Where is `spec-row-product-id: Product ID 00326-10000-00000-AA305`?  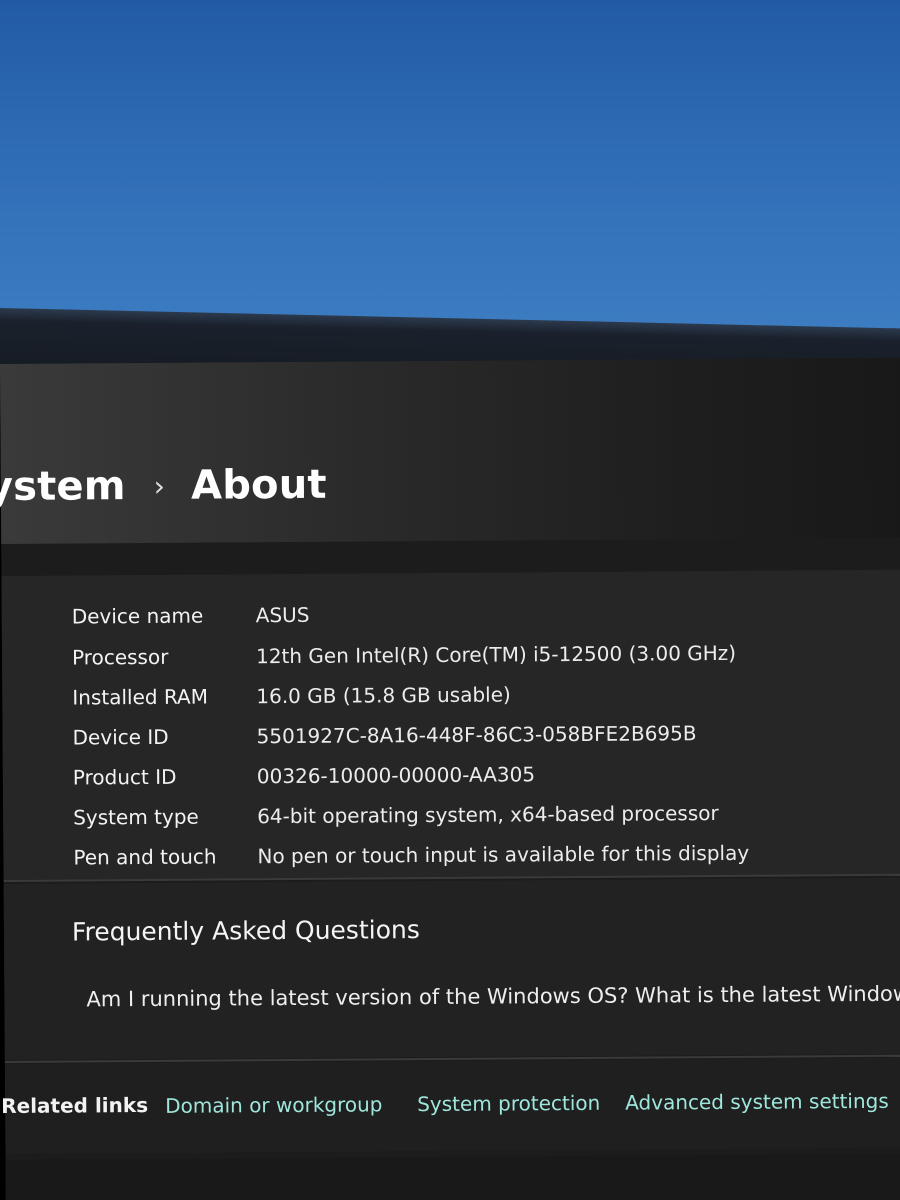
spec-row-product-id: Product ID 00326-10000-00000-AA305 is located at coordinates (451, 775).